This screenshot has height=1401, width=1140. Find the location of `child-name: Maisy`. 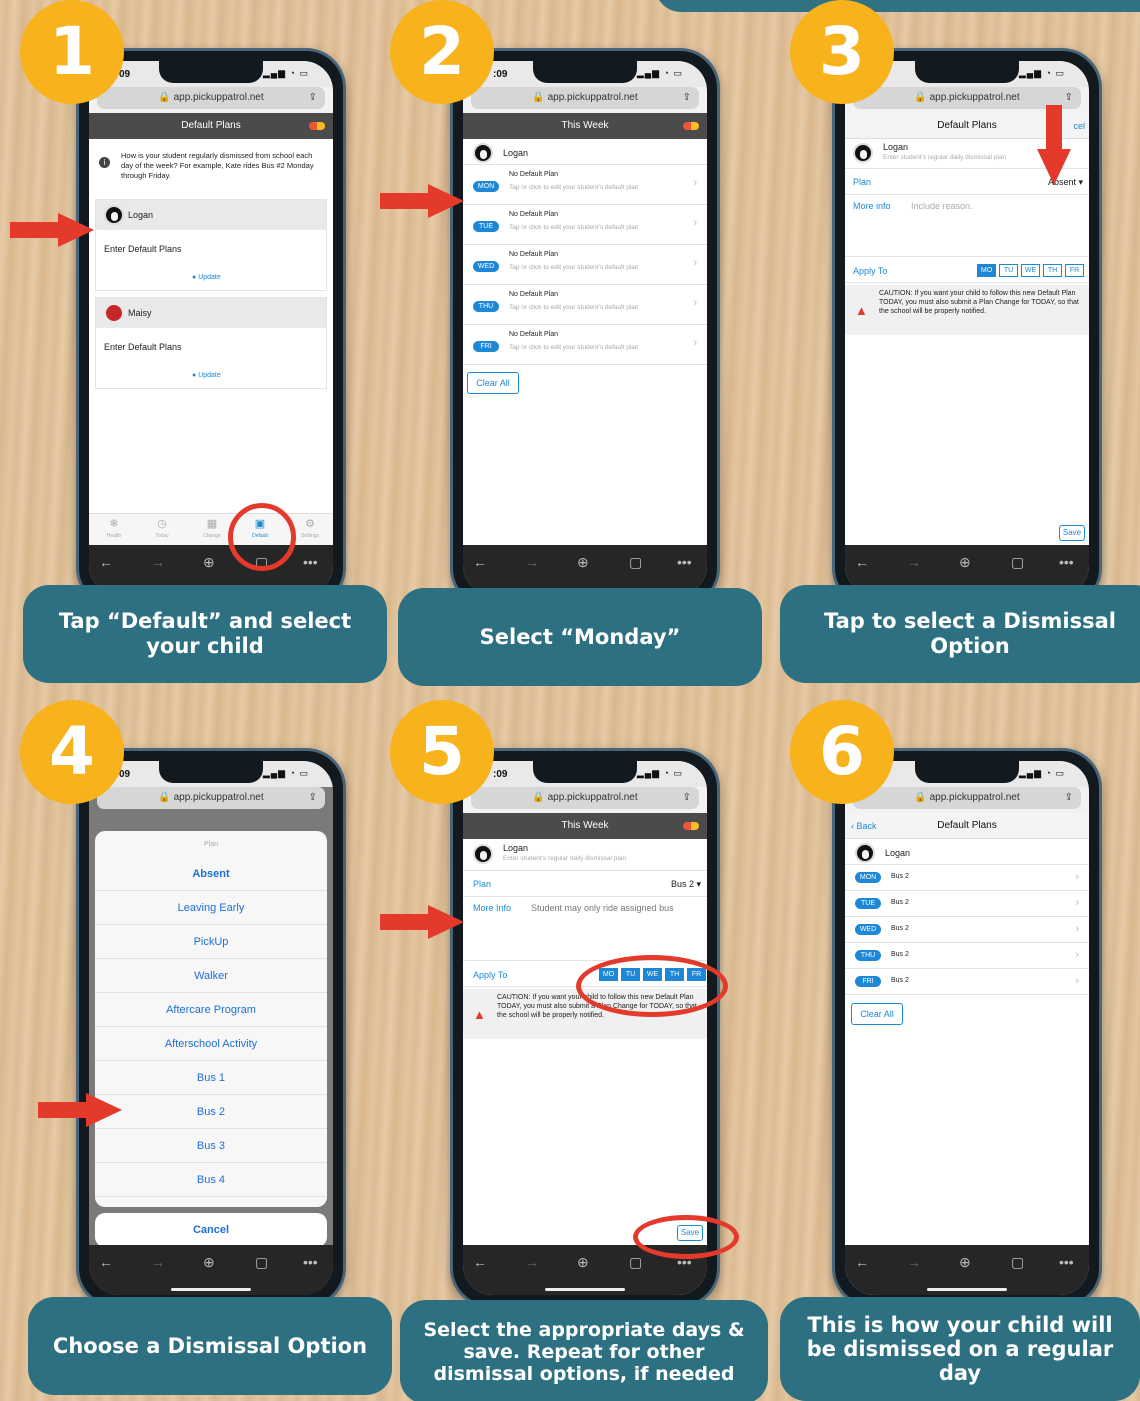

child-name: Maisy is located at coordinates (140, 313).